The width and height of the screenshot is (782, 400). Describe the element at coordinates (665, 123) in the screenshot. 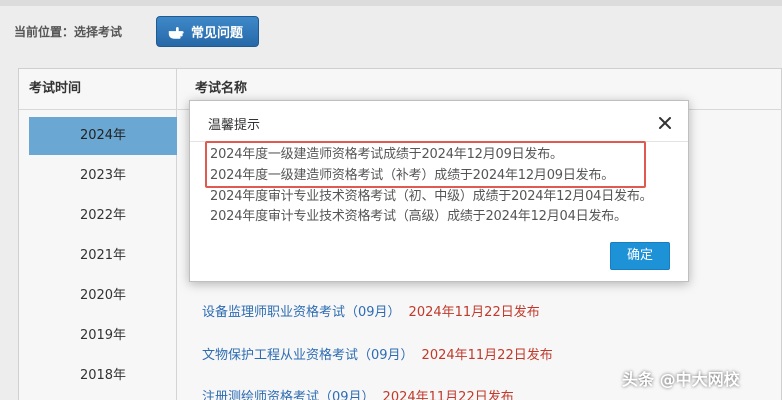

I see `close-icon` at that location.